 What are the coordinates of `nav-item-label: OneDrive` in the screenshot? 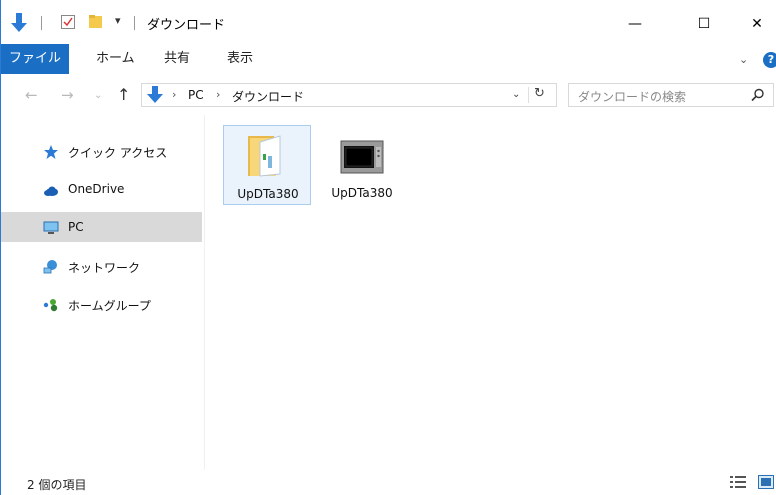 It's located at (96, 189).